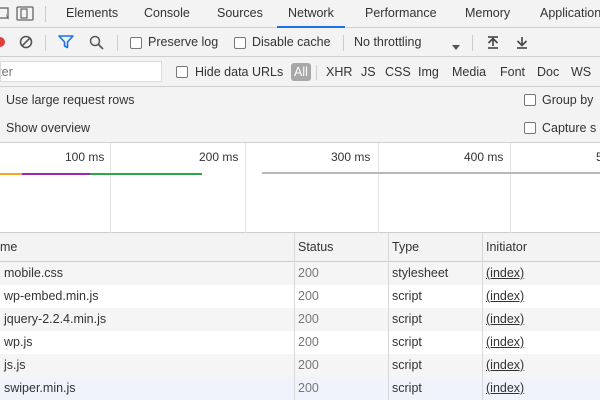 Image resolution: width=600 pixels, height=400 pixels. I want to click on preserve-log-checkbox, so click(136, 43).